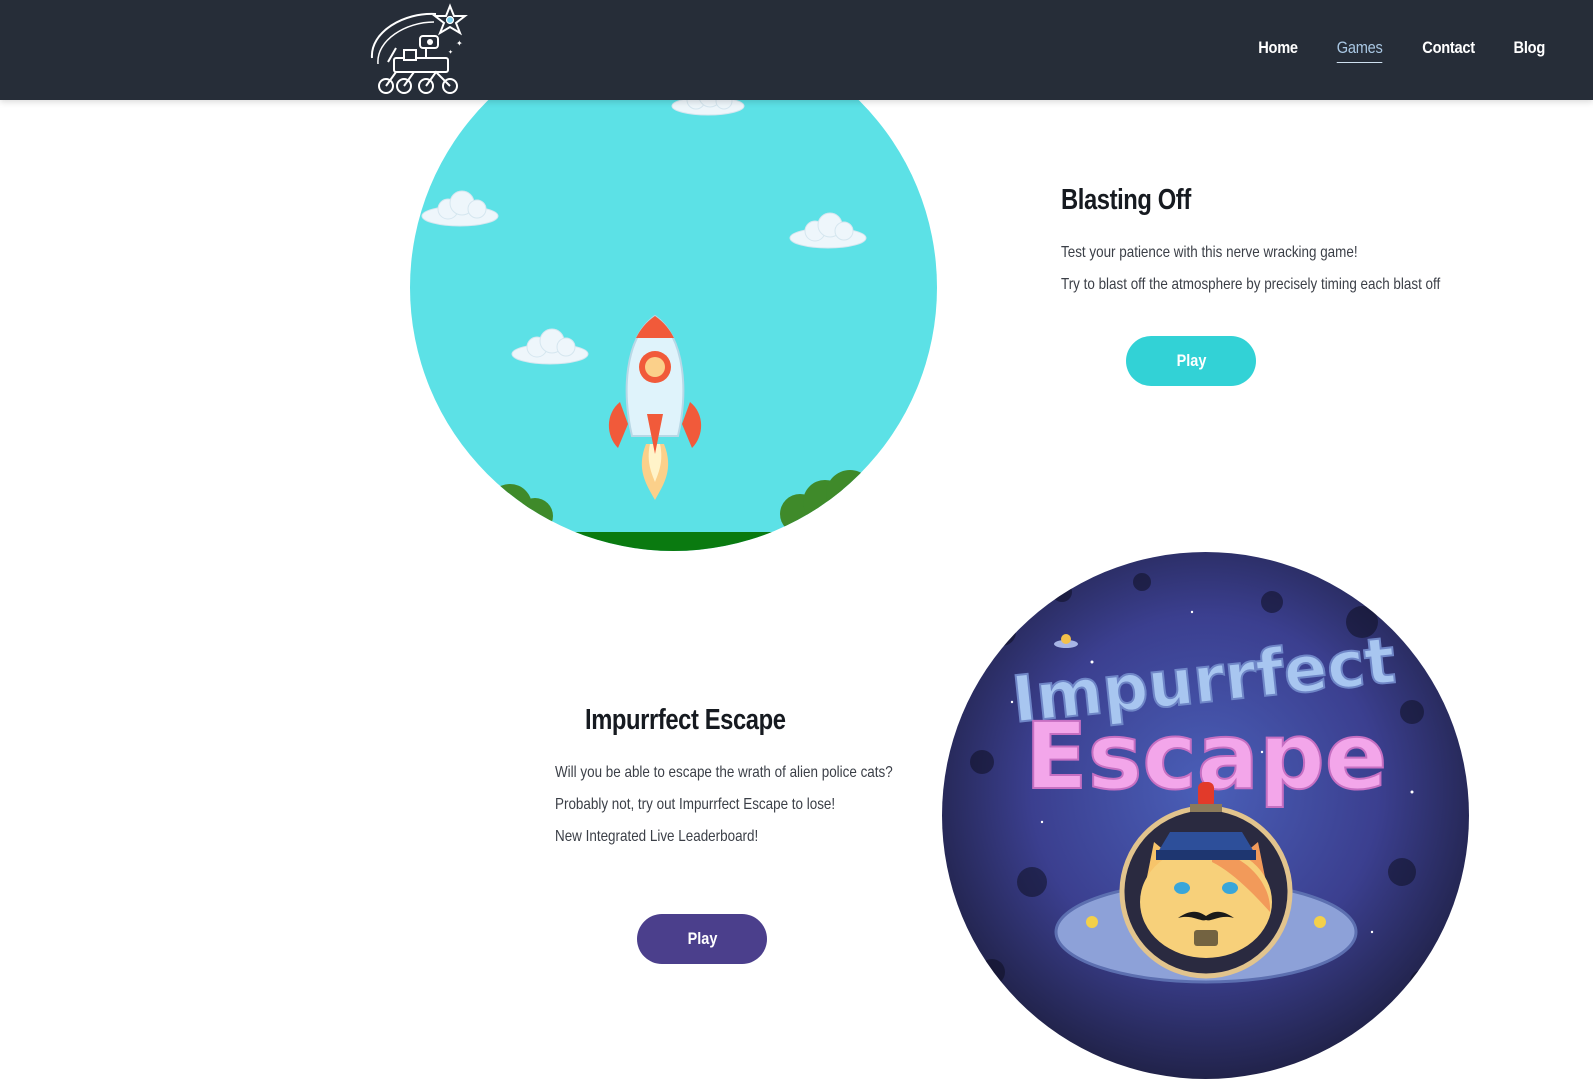 This screenshot has width=1593, height=1079. I want to click on nav-games-link: Games, so click(1359, 50).